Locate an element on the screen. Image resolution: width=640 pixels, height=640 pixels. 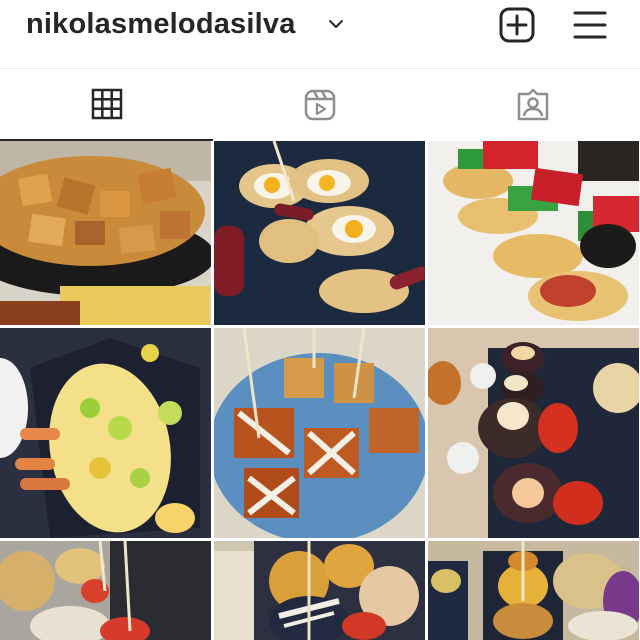
profile-header: nikolasmelodasilva is located at coordinates (320, 31).